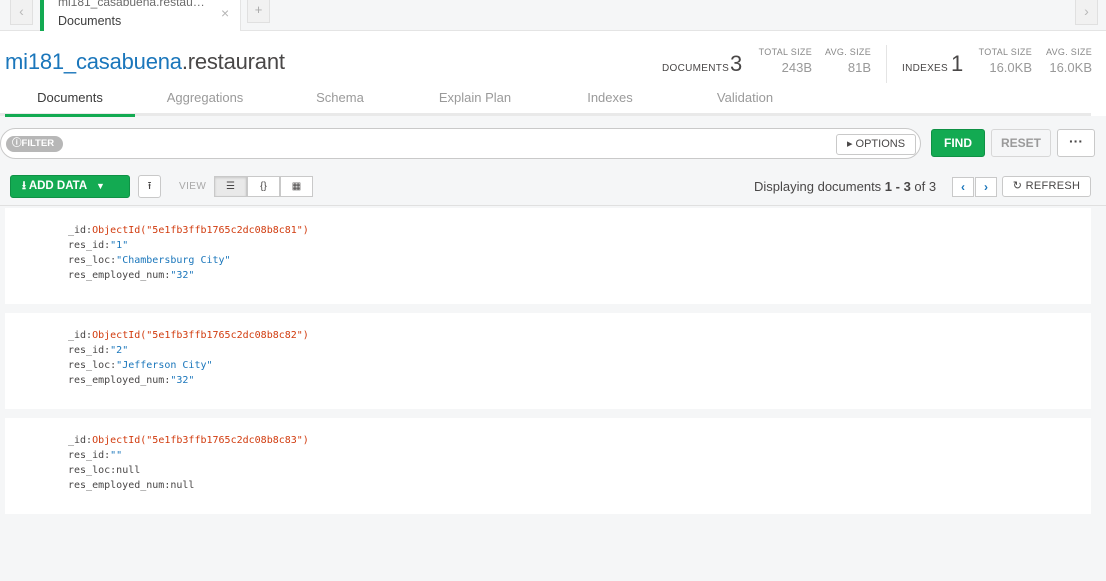  I want to click on filter-input, so click(441, 144).